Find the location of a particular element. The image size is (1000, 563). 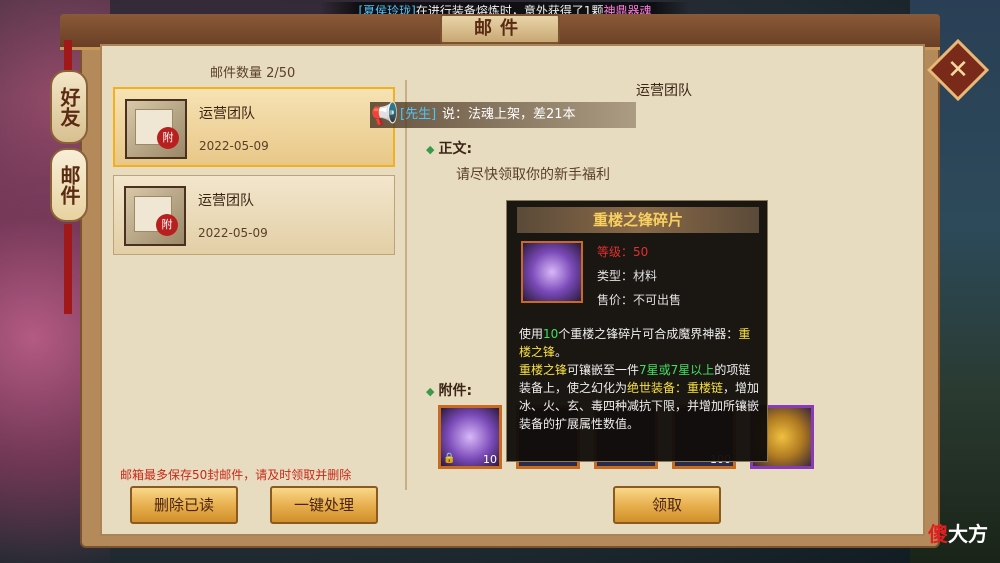

notice-tag: [先生] is located at coordinates (418, 114).